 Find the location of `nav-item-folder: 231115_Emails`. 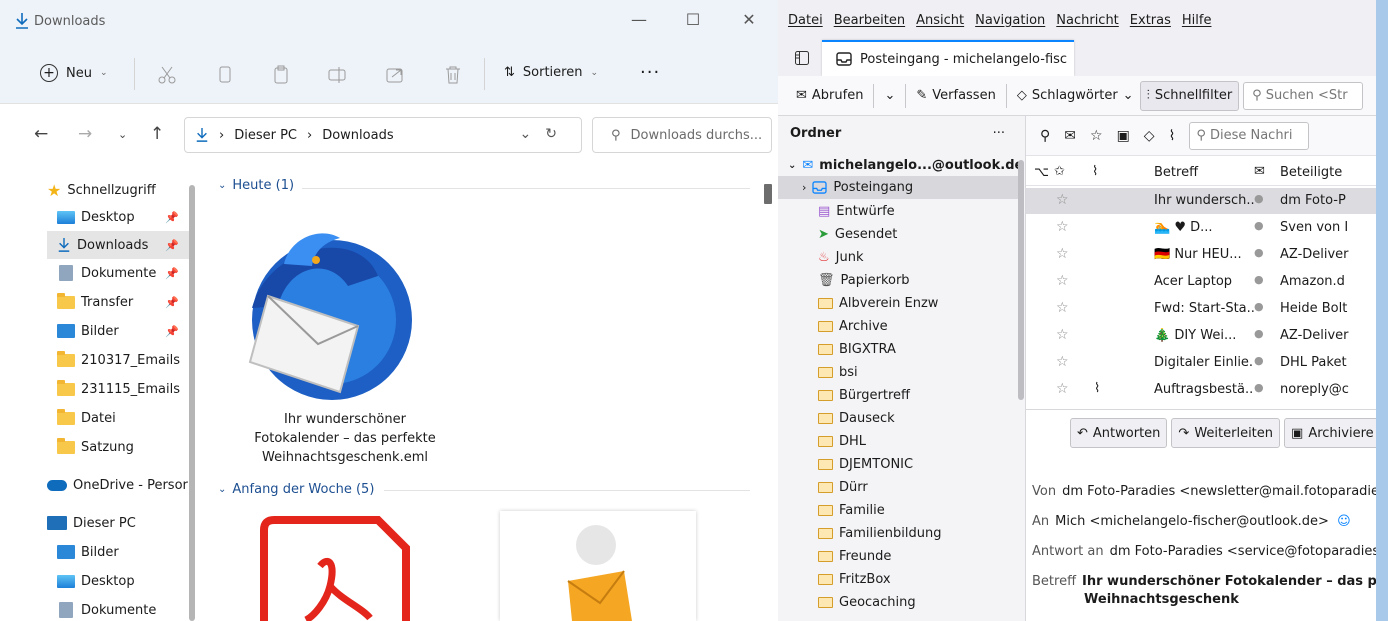

nav-item-folder: 231115_Emails is located at coordinates (123, 389).